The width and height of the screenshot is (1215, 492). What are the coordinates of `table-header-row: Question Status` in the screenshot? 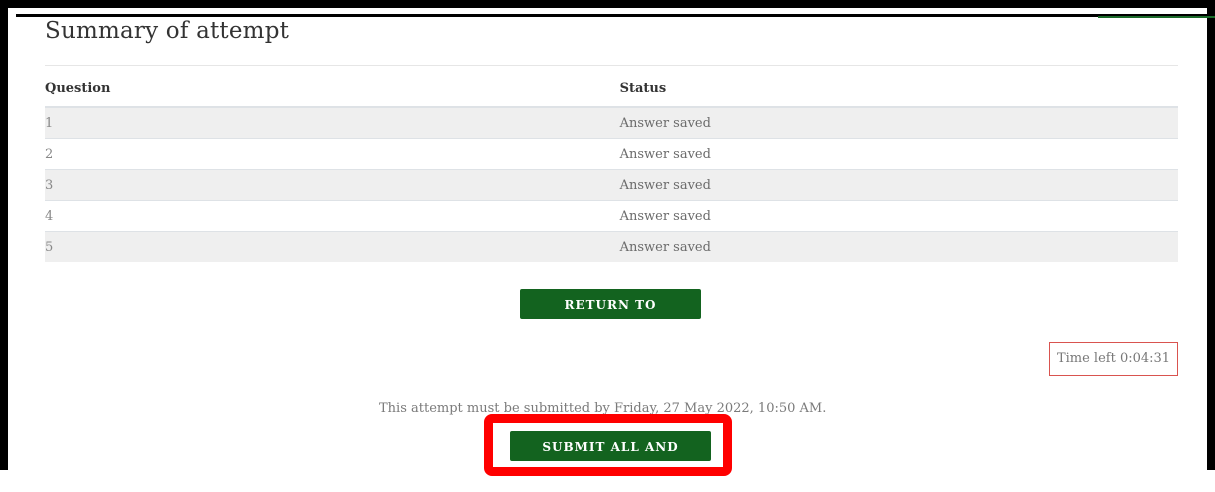 It's located at (611, 89).